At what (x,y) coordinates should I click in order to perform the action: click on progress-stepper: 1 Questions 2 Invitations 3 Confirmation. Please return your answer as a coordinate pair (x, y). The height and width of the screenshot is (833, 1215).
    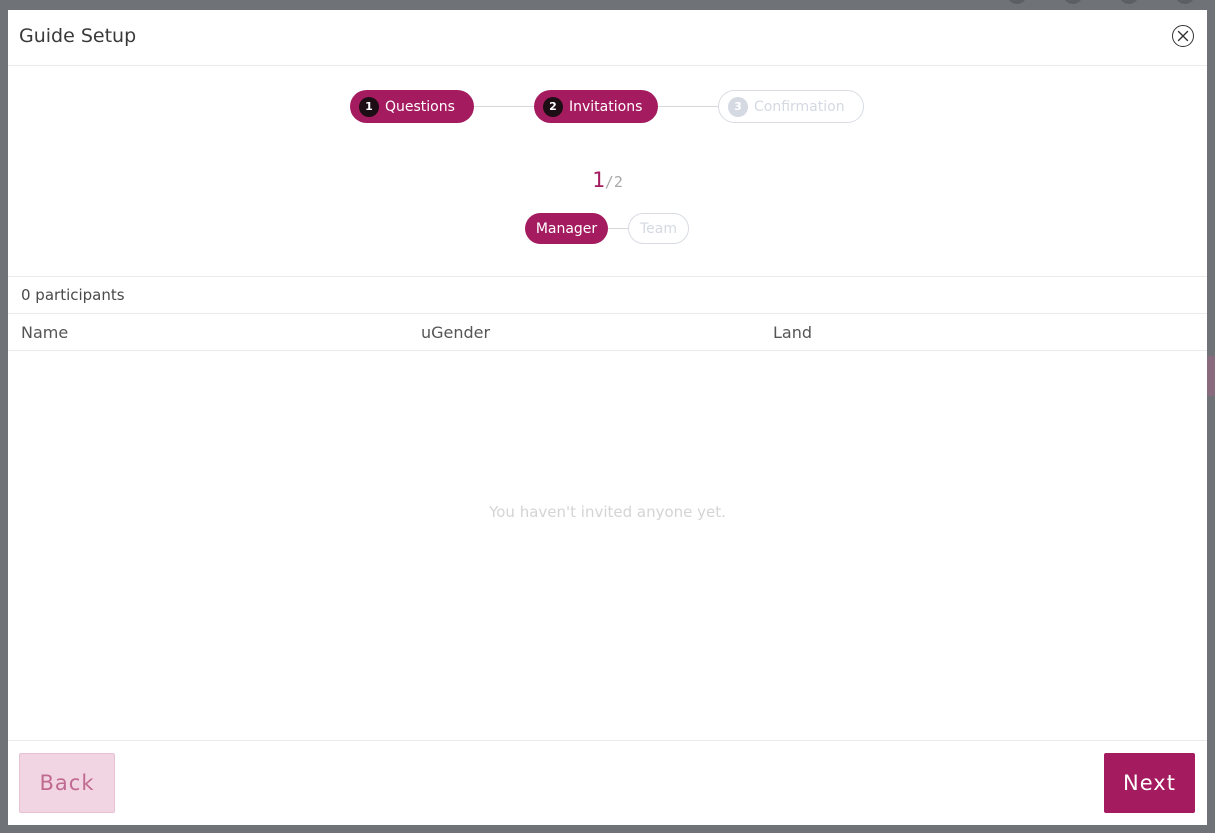
    Looking at the image, I should click on (607, 108).